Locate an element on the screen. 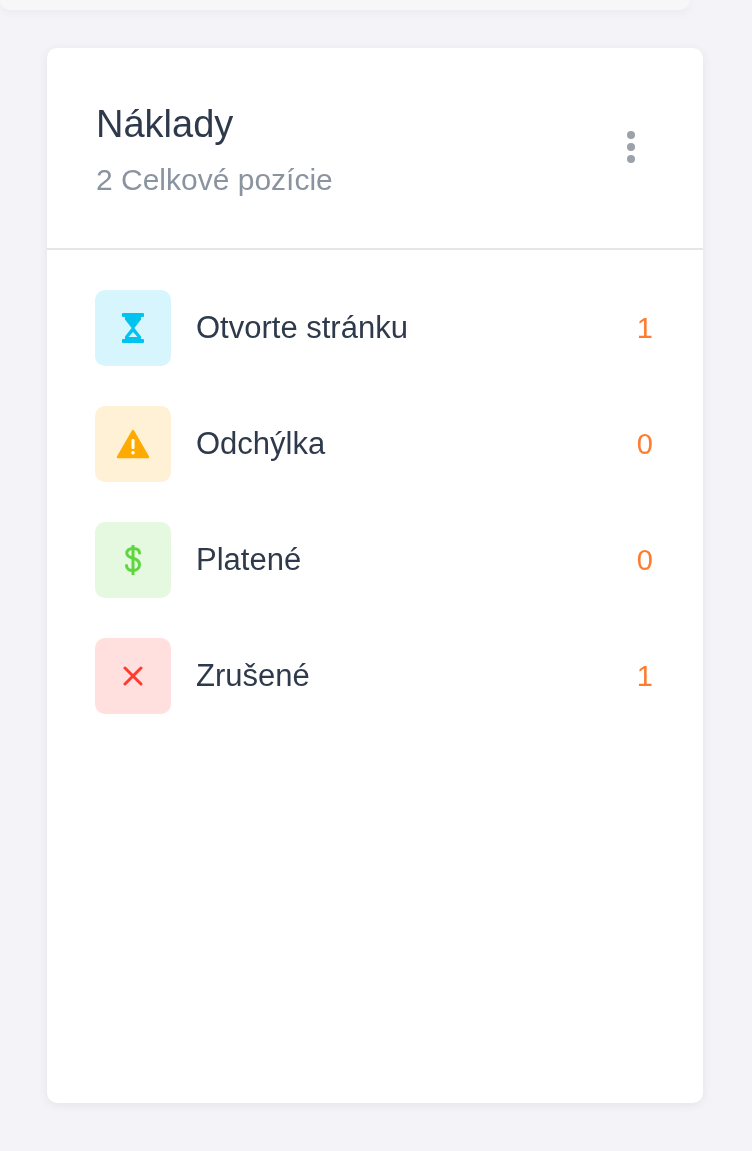 This screenshot has width=752, height=1151. kebab-menu-icon is located at coordinates (631, 147).